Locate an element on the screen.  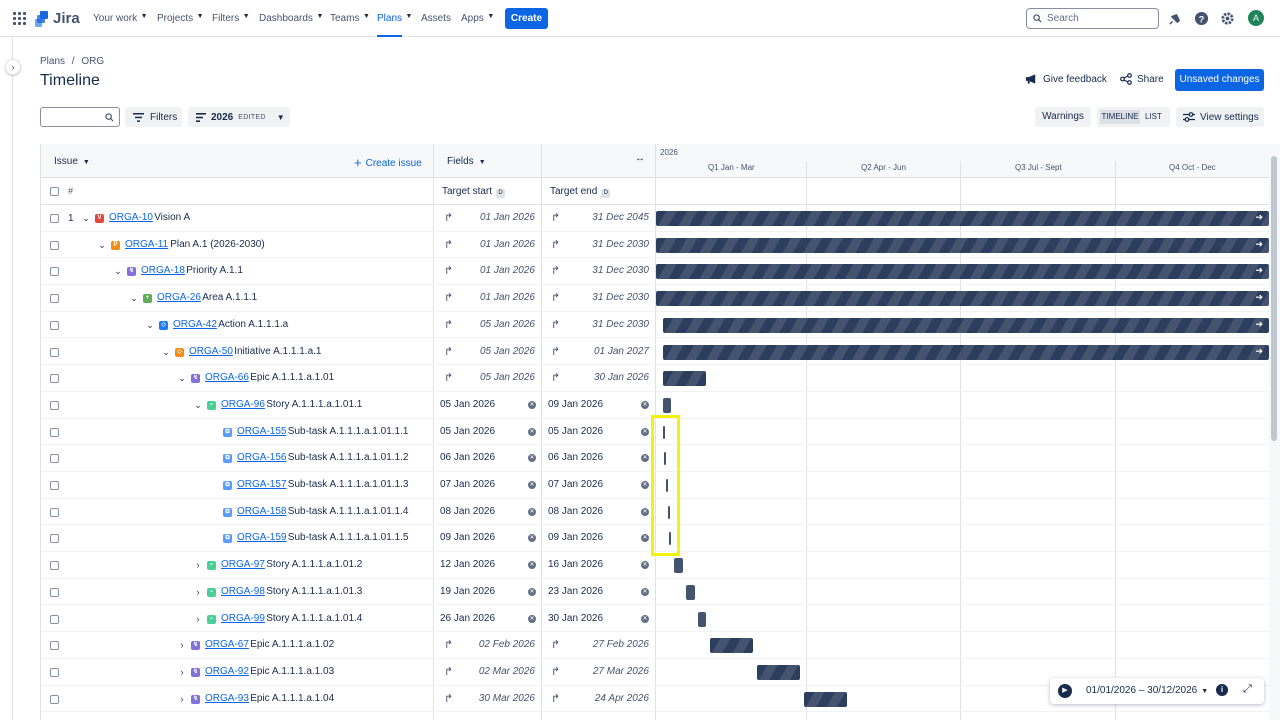
target-start-value: 02 Feb 2026 is located at coordinates (500, 644).